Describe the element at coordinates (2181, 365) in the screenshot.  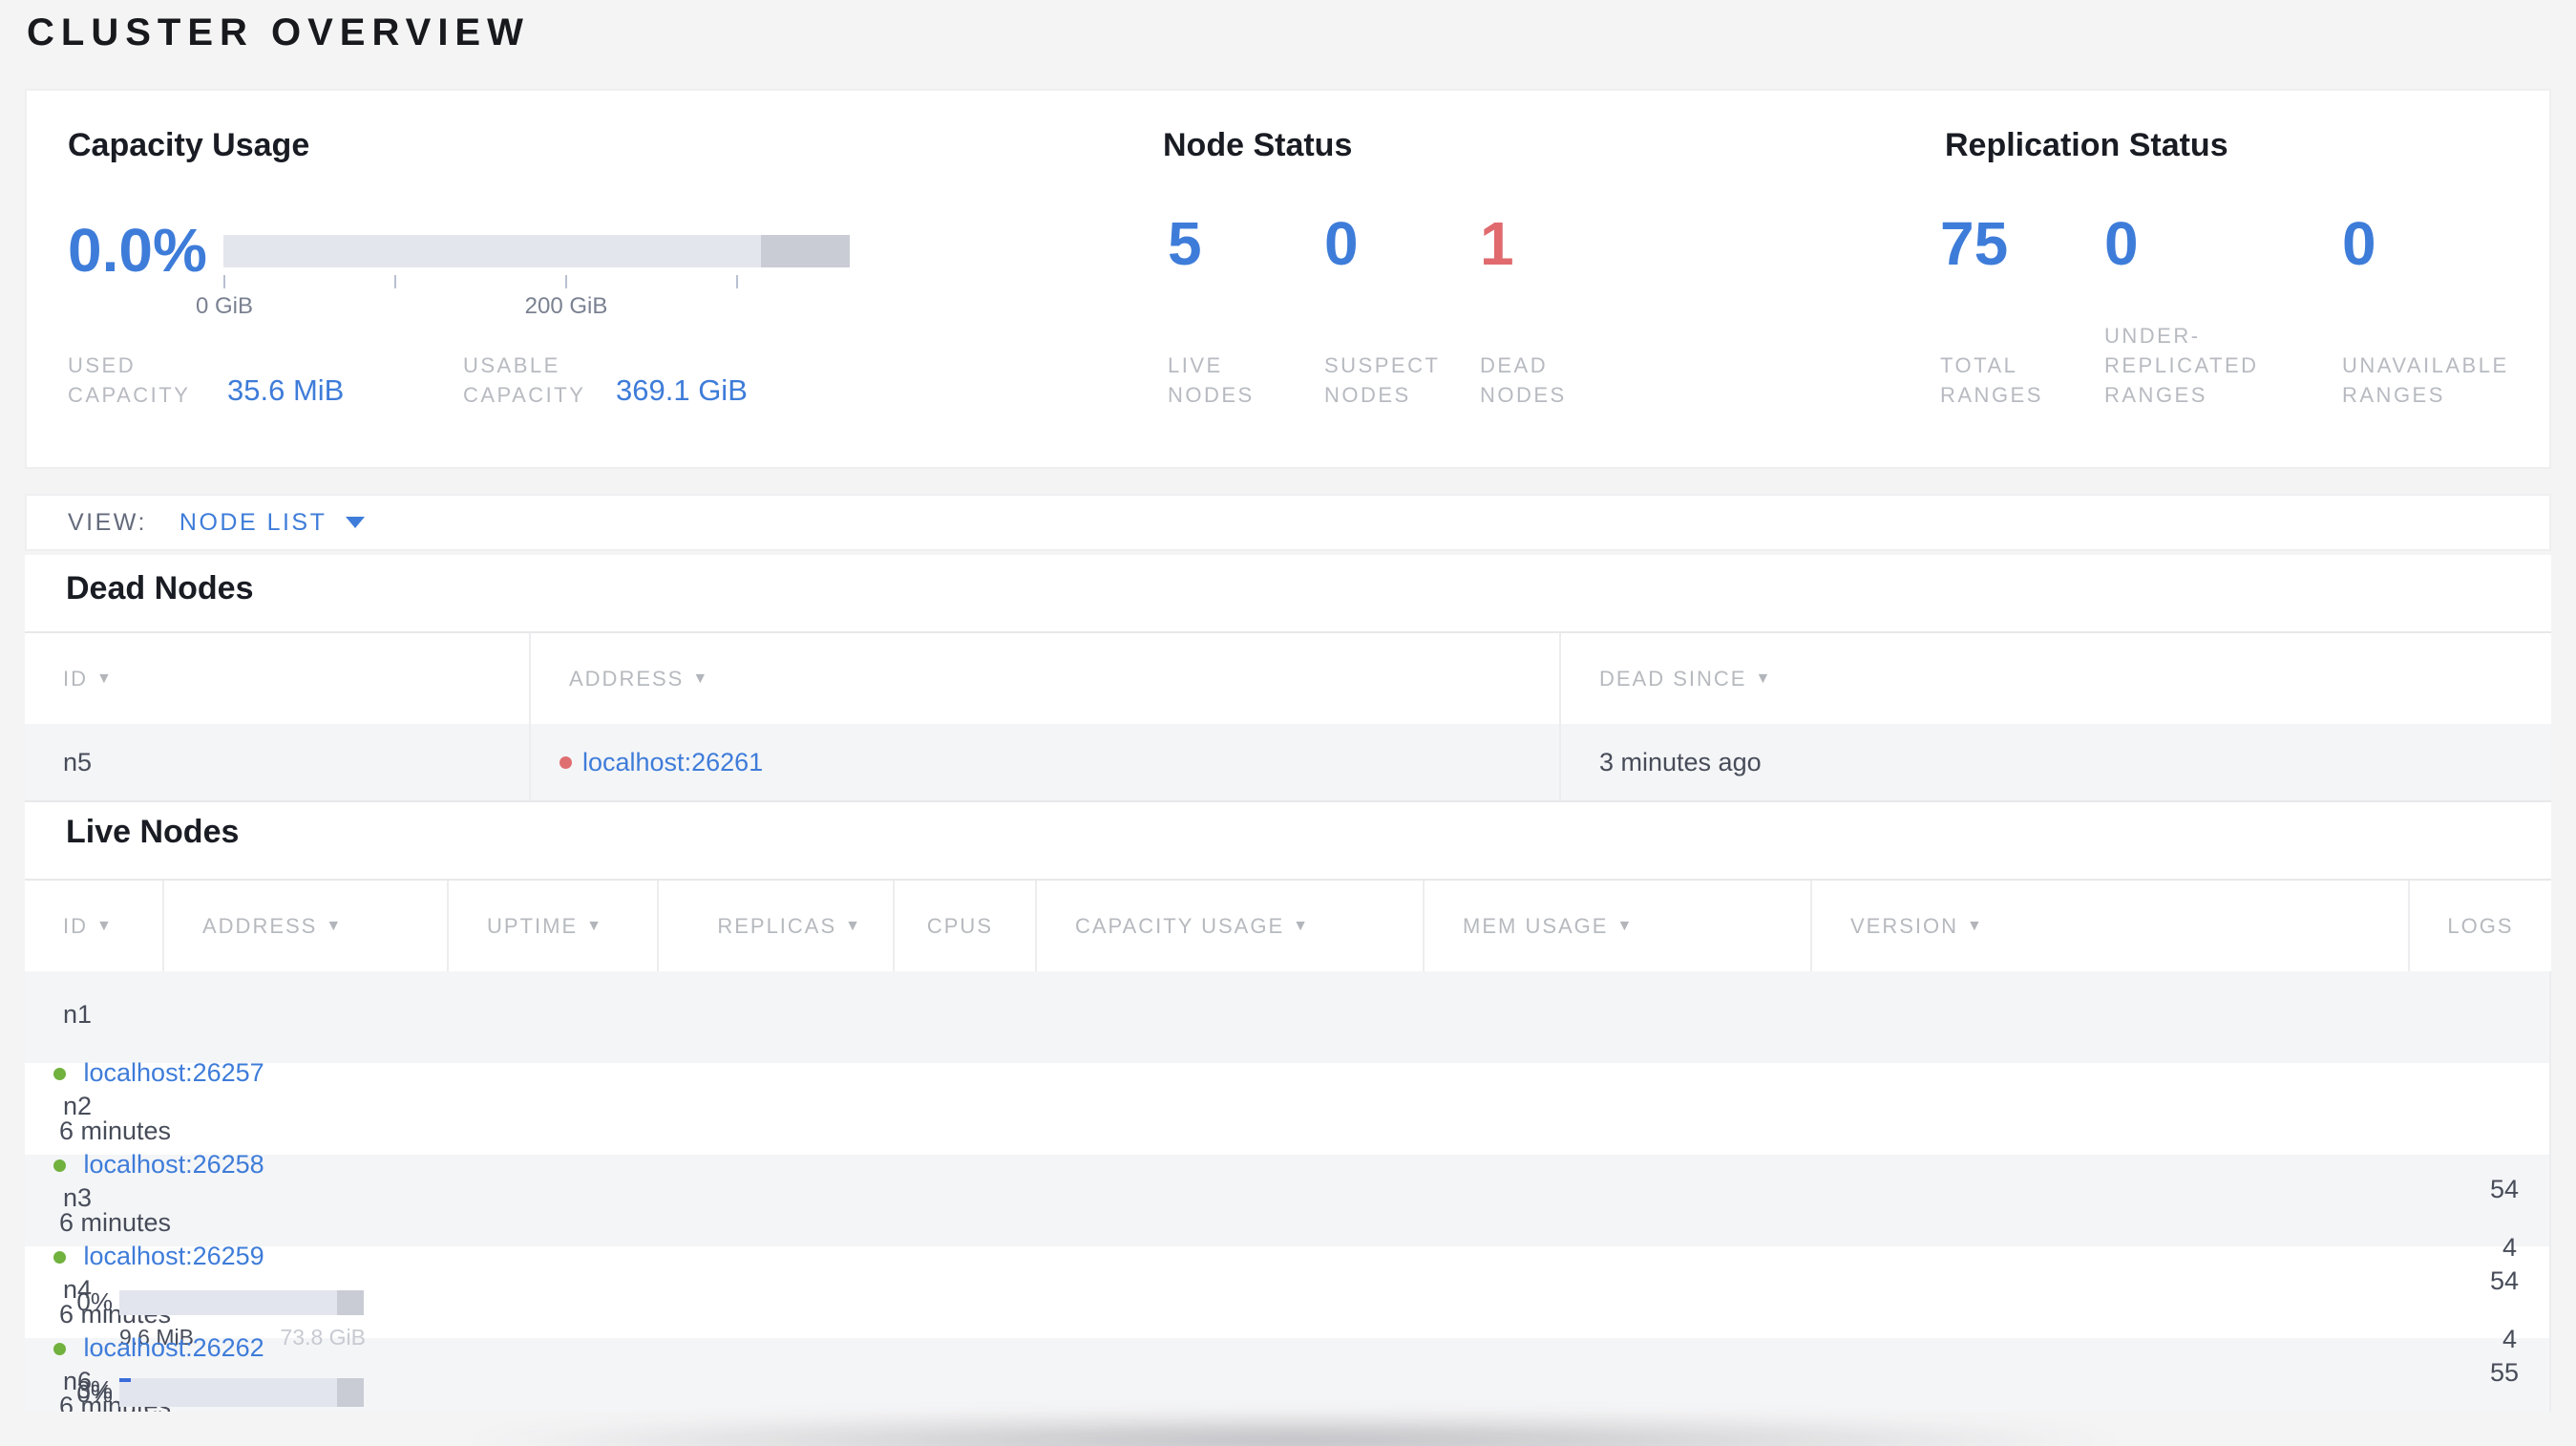
I see `under-replicated-ranges-label: UNDER- REPLICATED RANGES` at that location.